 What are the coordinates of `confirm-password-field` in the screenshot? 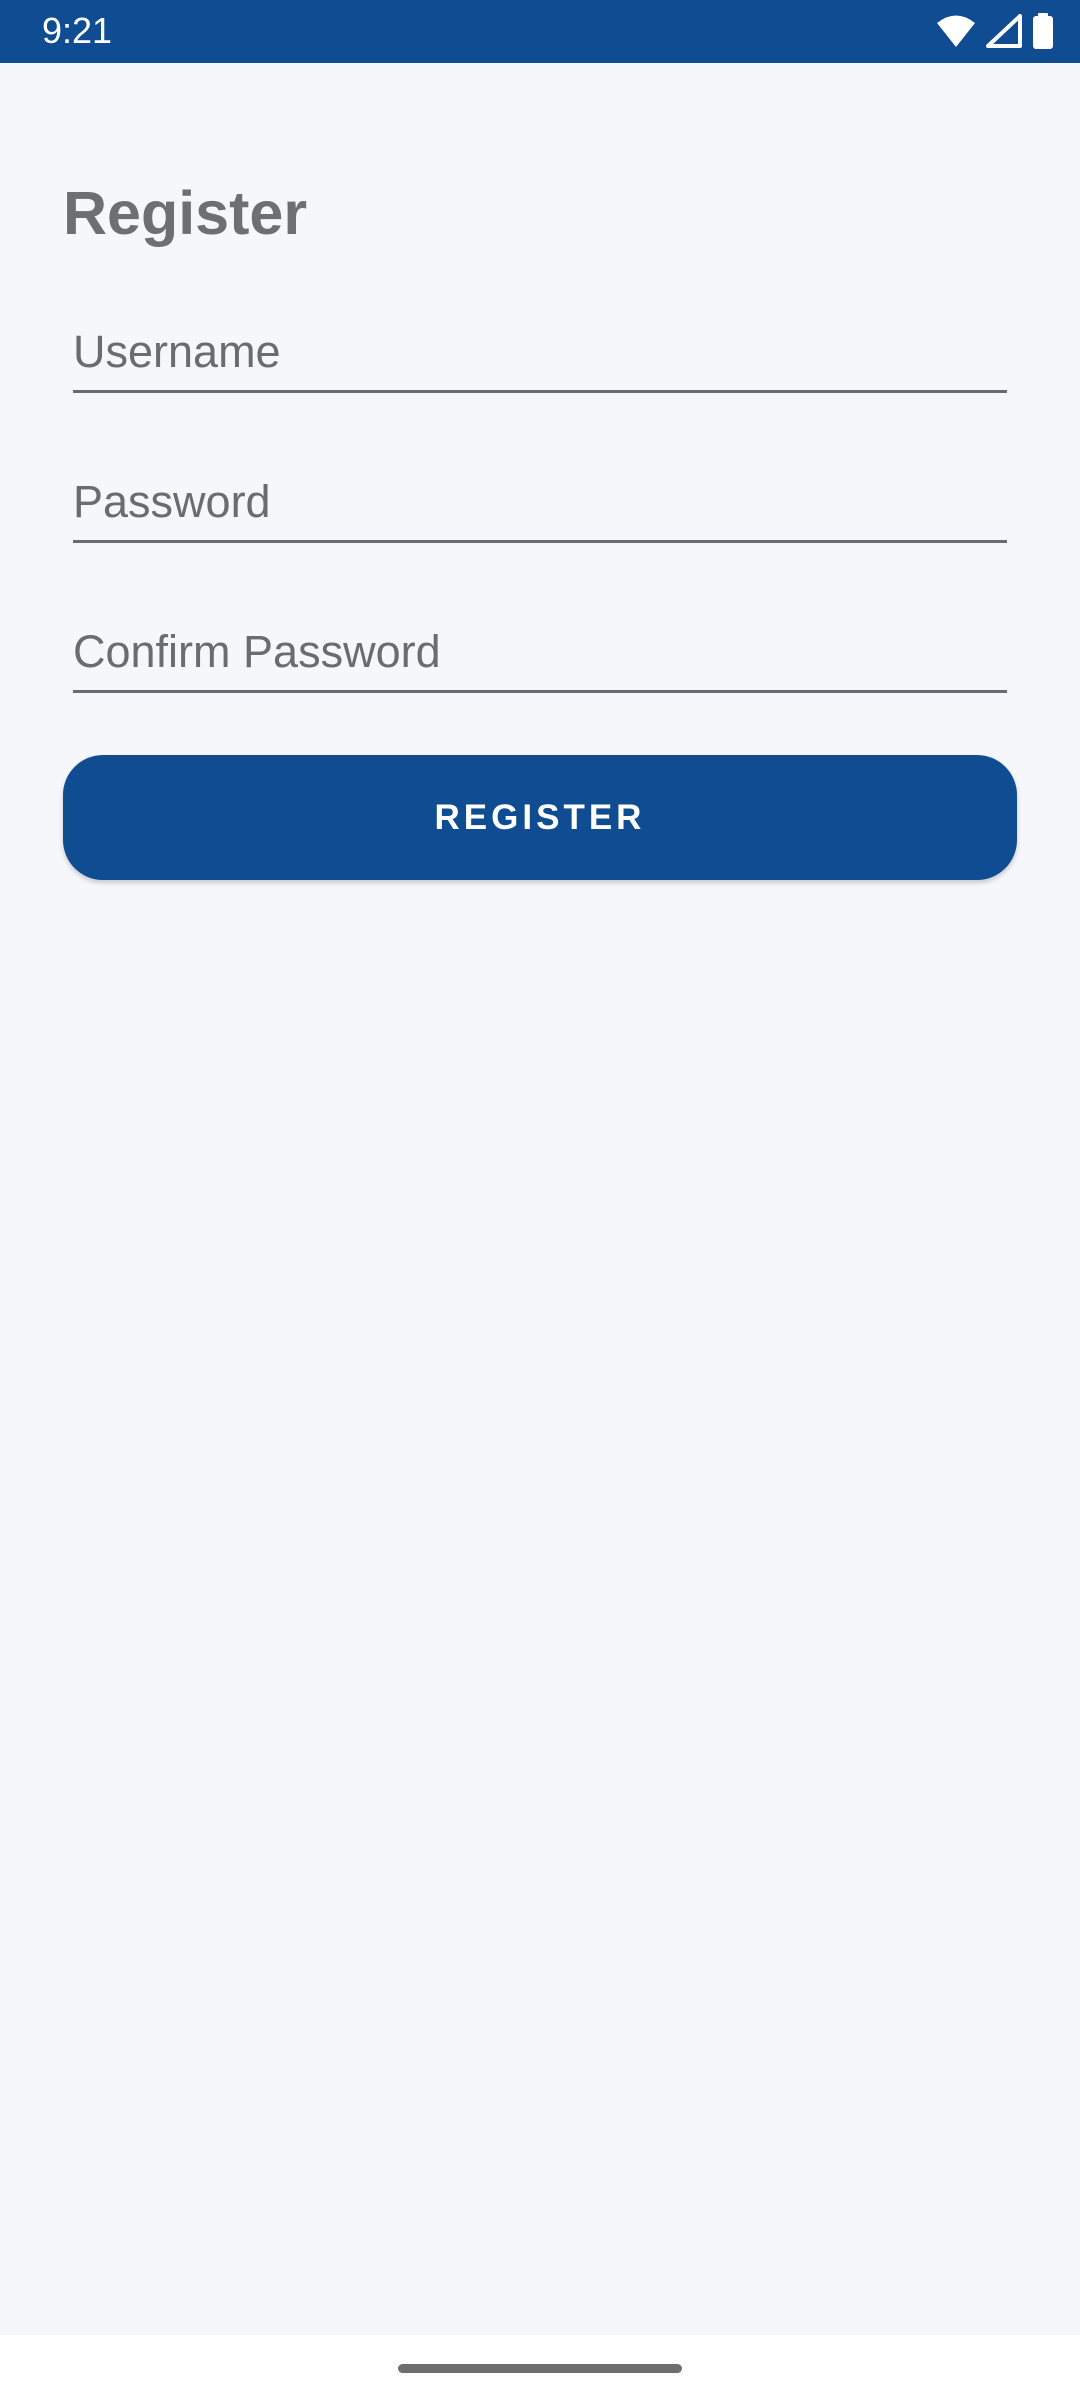 It's located at (540, 653).